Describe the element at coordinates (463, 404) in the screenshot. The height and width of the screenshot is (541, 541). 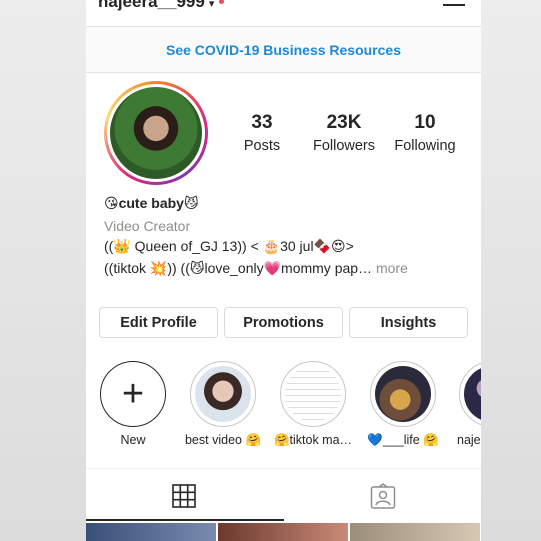
I see `highlight-item: naje` at that location.